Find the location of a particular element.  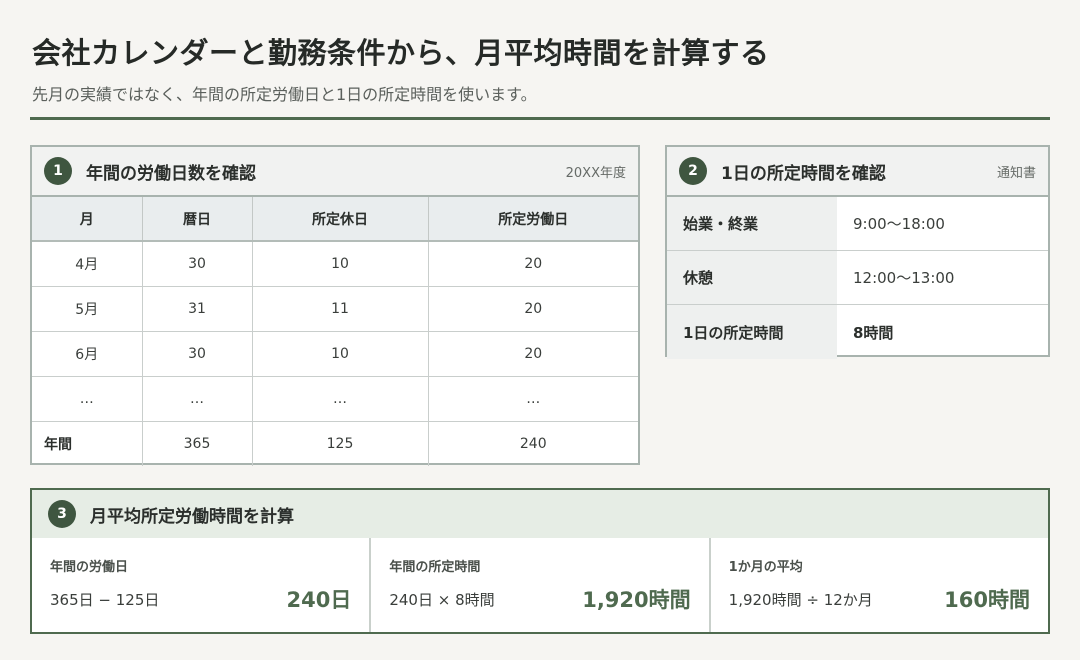

calc-result: 240日 is located at coordinates (319, 600).